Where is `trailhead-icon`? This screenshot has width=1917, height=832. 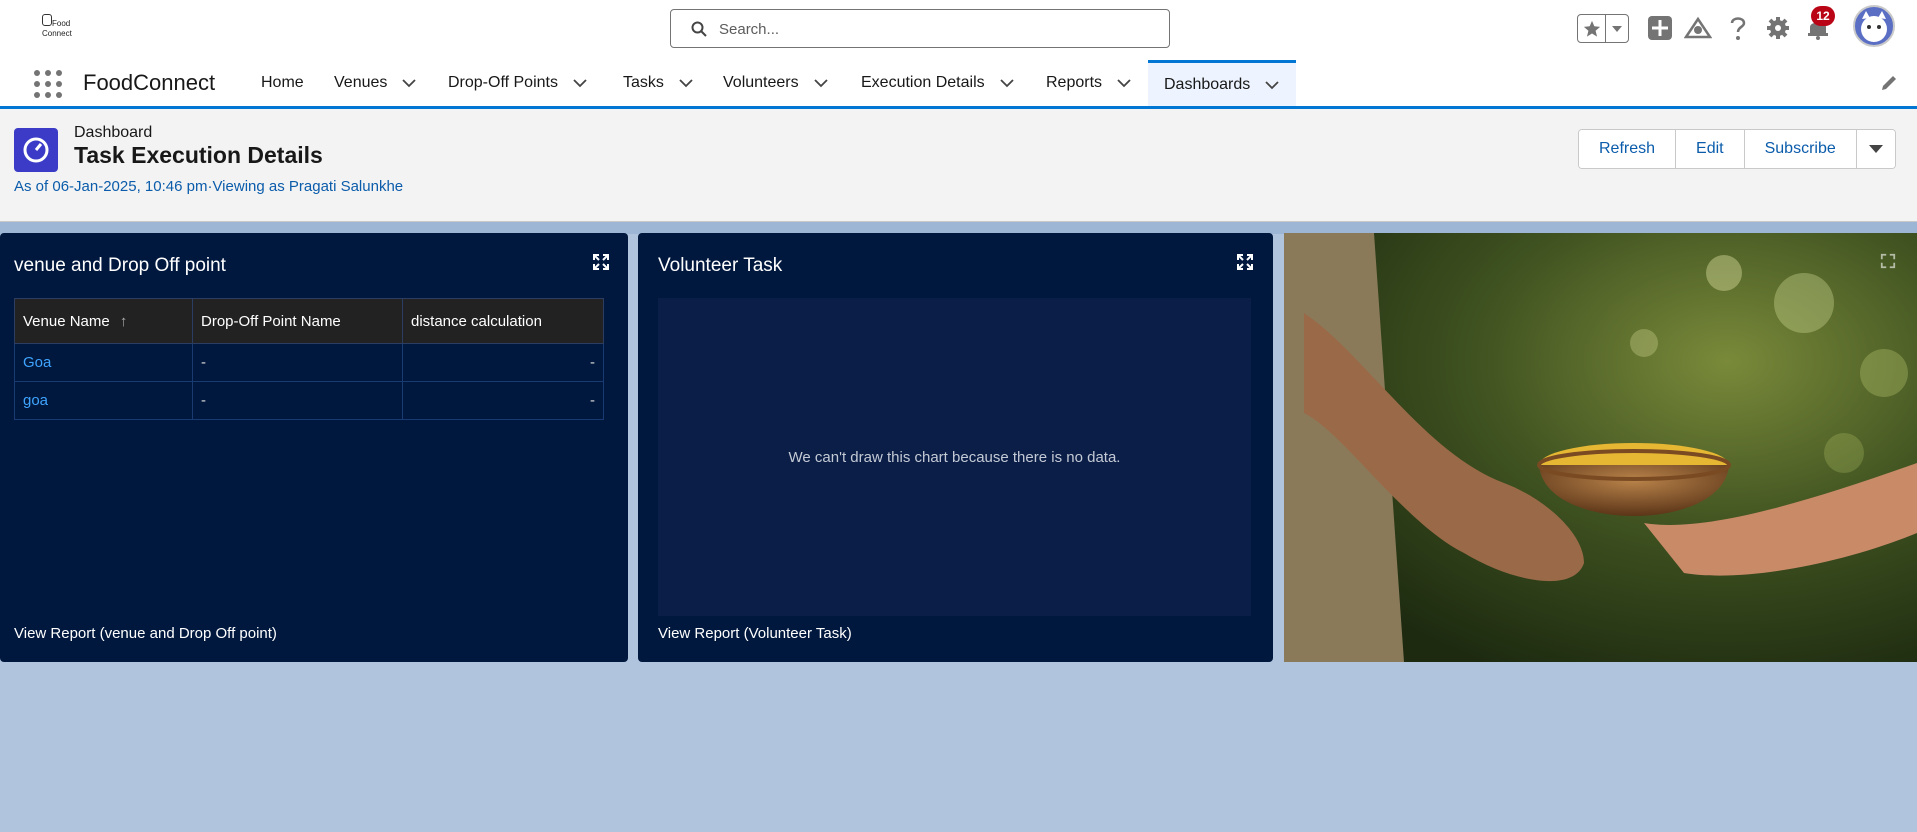 trailhead-icon is located at coordinates (1698, 28).